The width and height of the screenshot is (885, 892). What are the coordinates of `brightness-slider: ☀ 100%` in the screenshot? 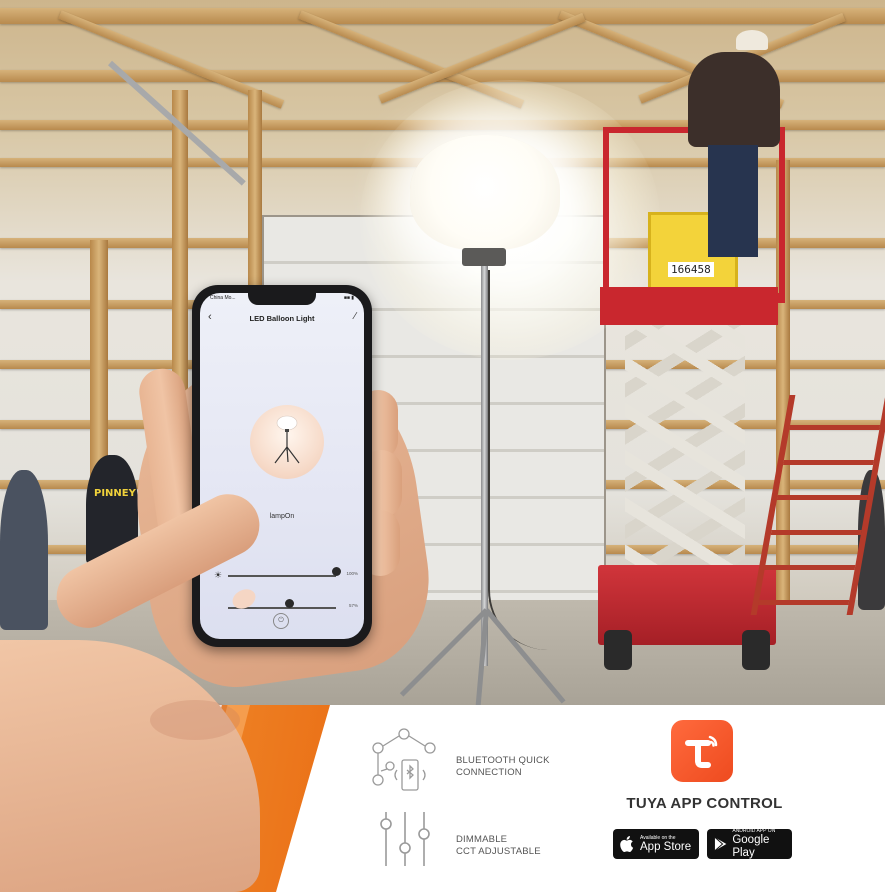 It's located at (289, 574).